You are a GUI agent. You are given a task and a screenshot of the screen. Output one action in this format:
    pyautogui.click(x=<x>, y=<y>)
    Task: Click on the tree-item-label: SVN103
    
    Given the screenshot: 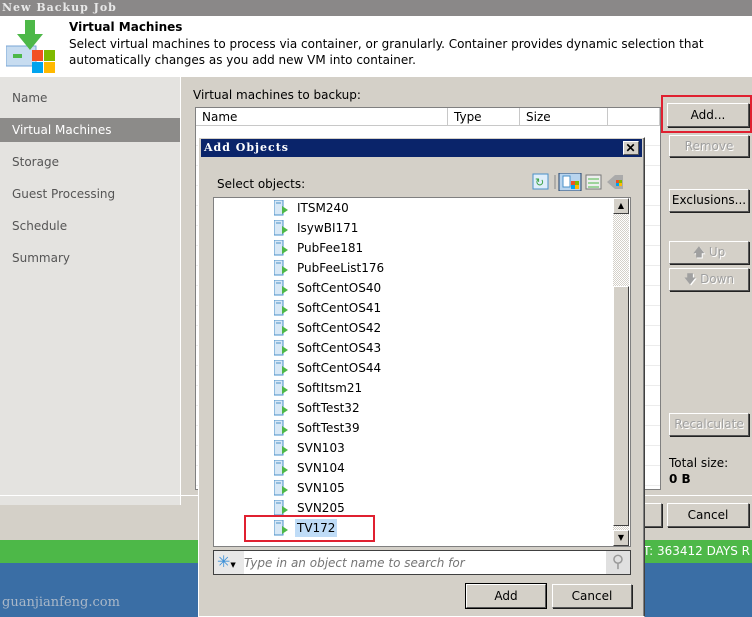 What is the action you would take?
    pyautogui.click(x=321, y=448)
    